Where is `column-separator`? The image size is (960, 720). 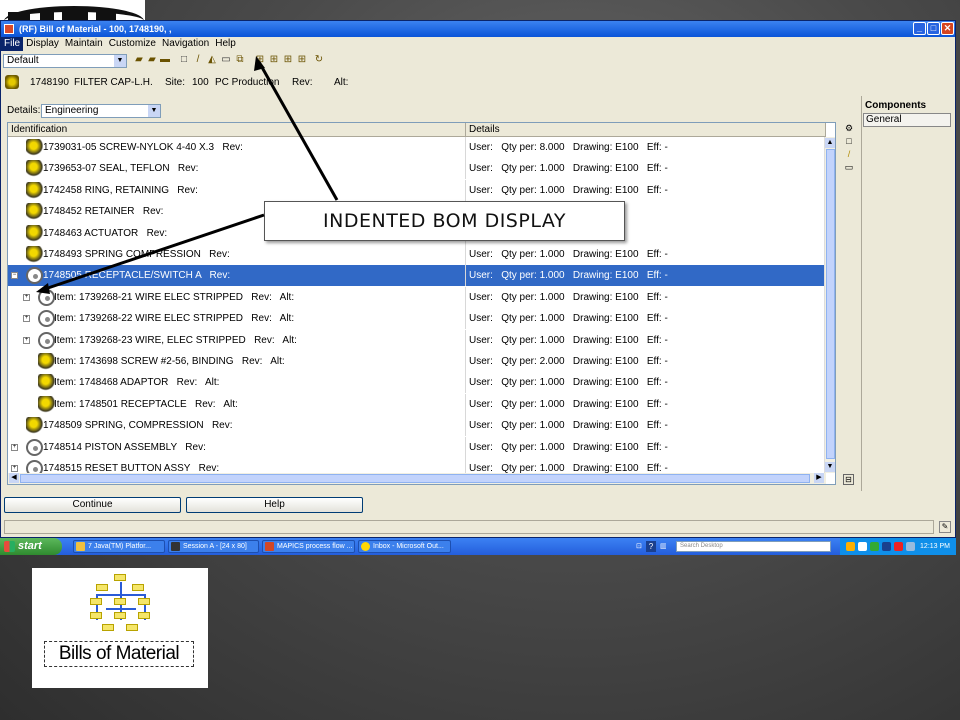 column-separator is located at coordinates (465, 319).